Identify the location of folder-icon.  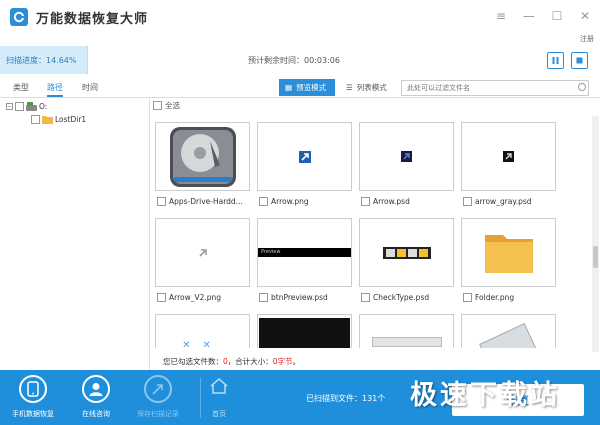
(508, 253).